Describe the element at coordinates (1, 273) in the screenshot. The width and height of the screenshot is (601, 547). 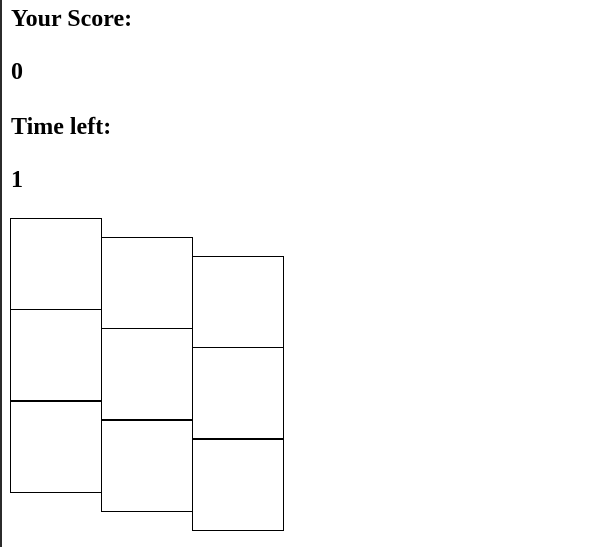
I see `window-left-edge` at that location.